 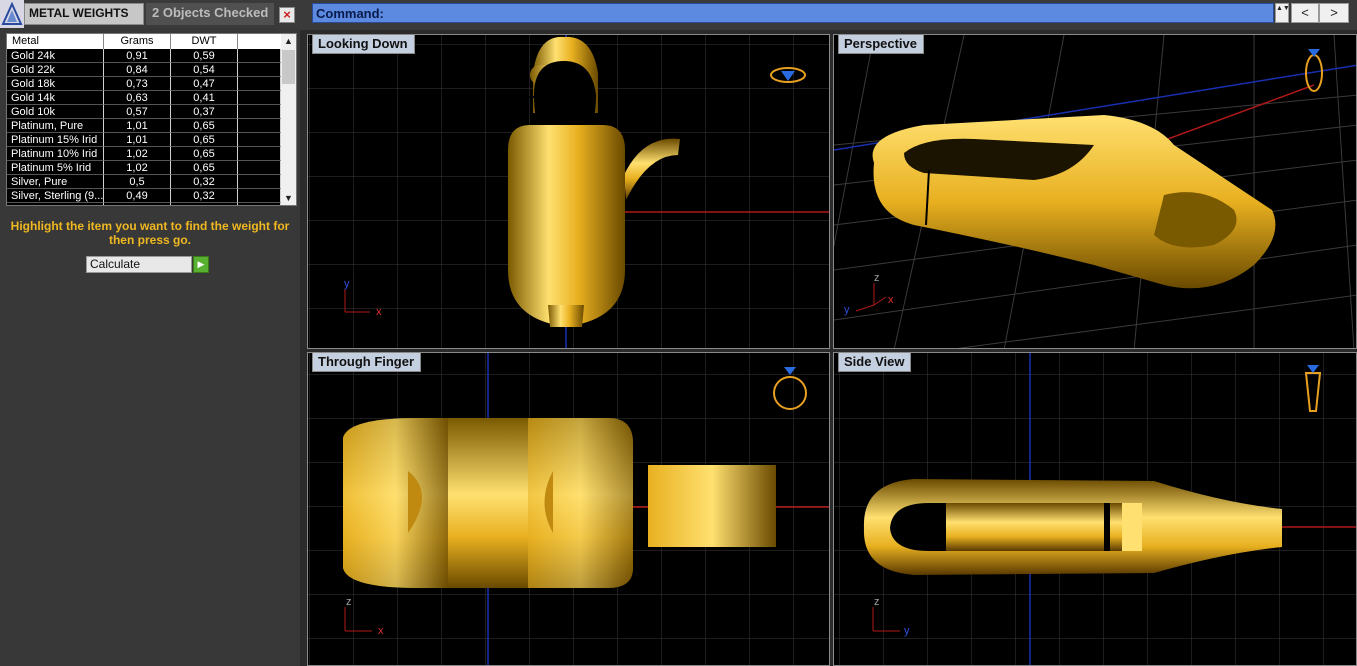 What do you see at coordinates (875, 362) in the screenshot?
I see `viewport-label-side-view: Side View` at bounding box center [875, 362].